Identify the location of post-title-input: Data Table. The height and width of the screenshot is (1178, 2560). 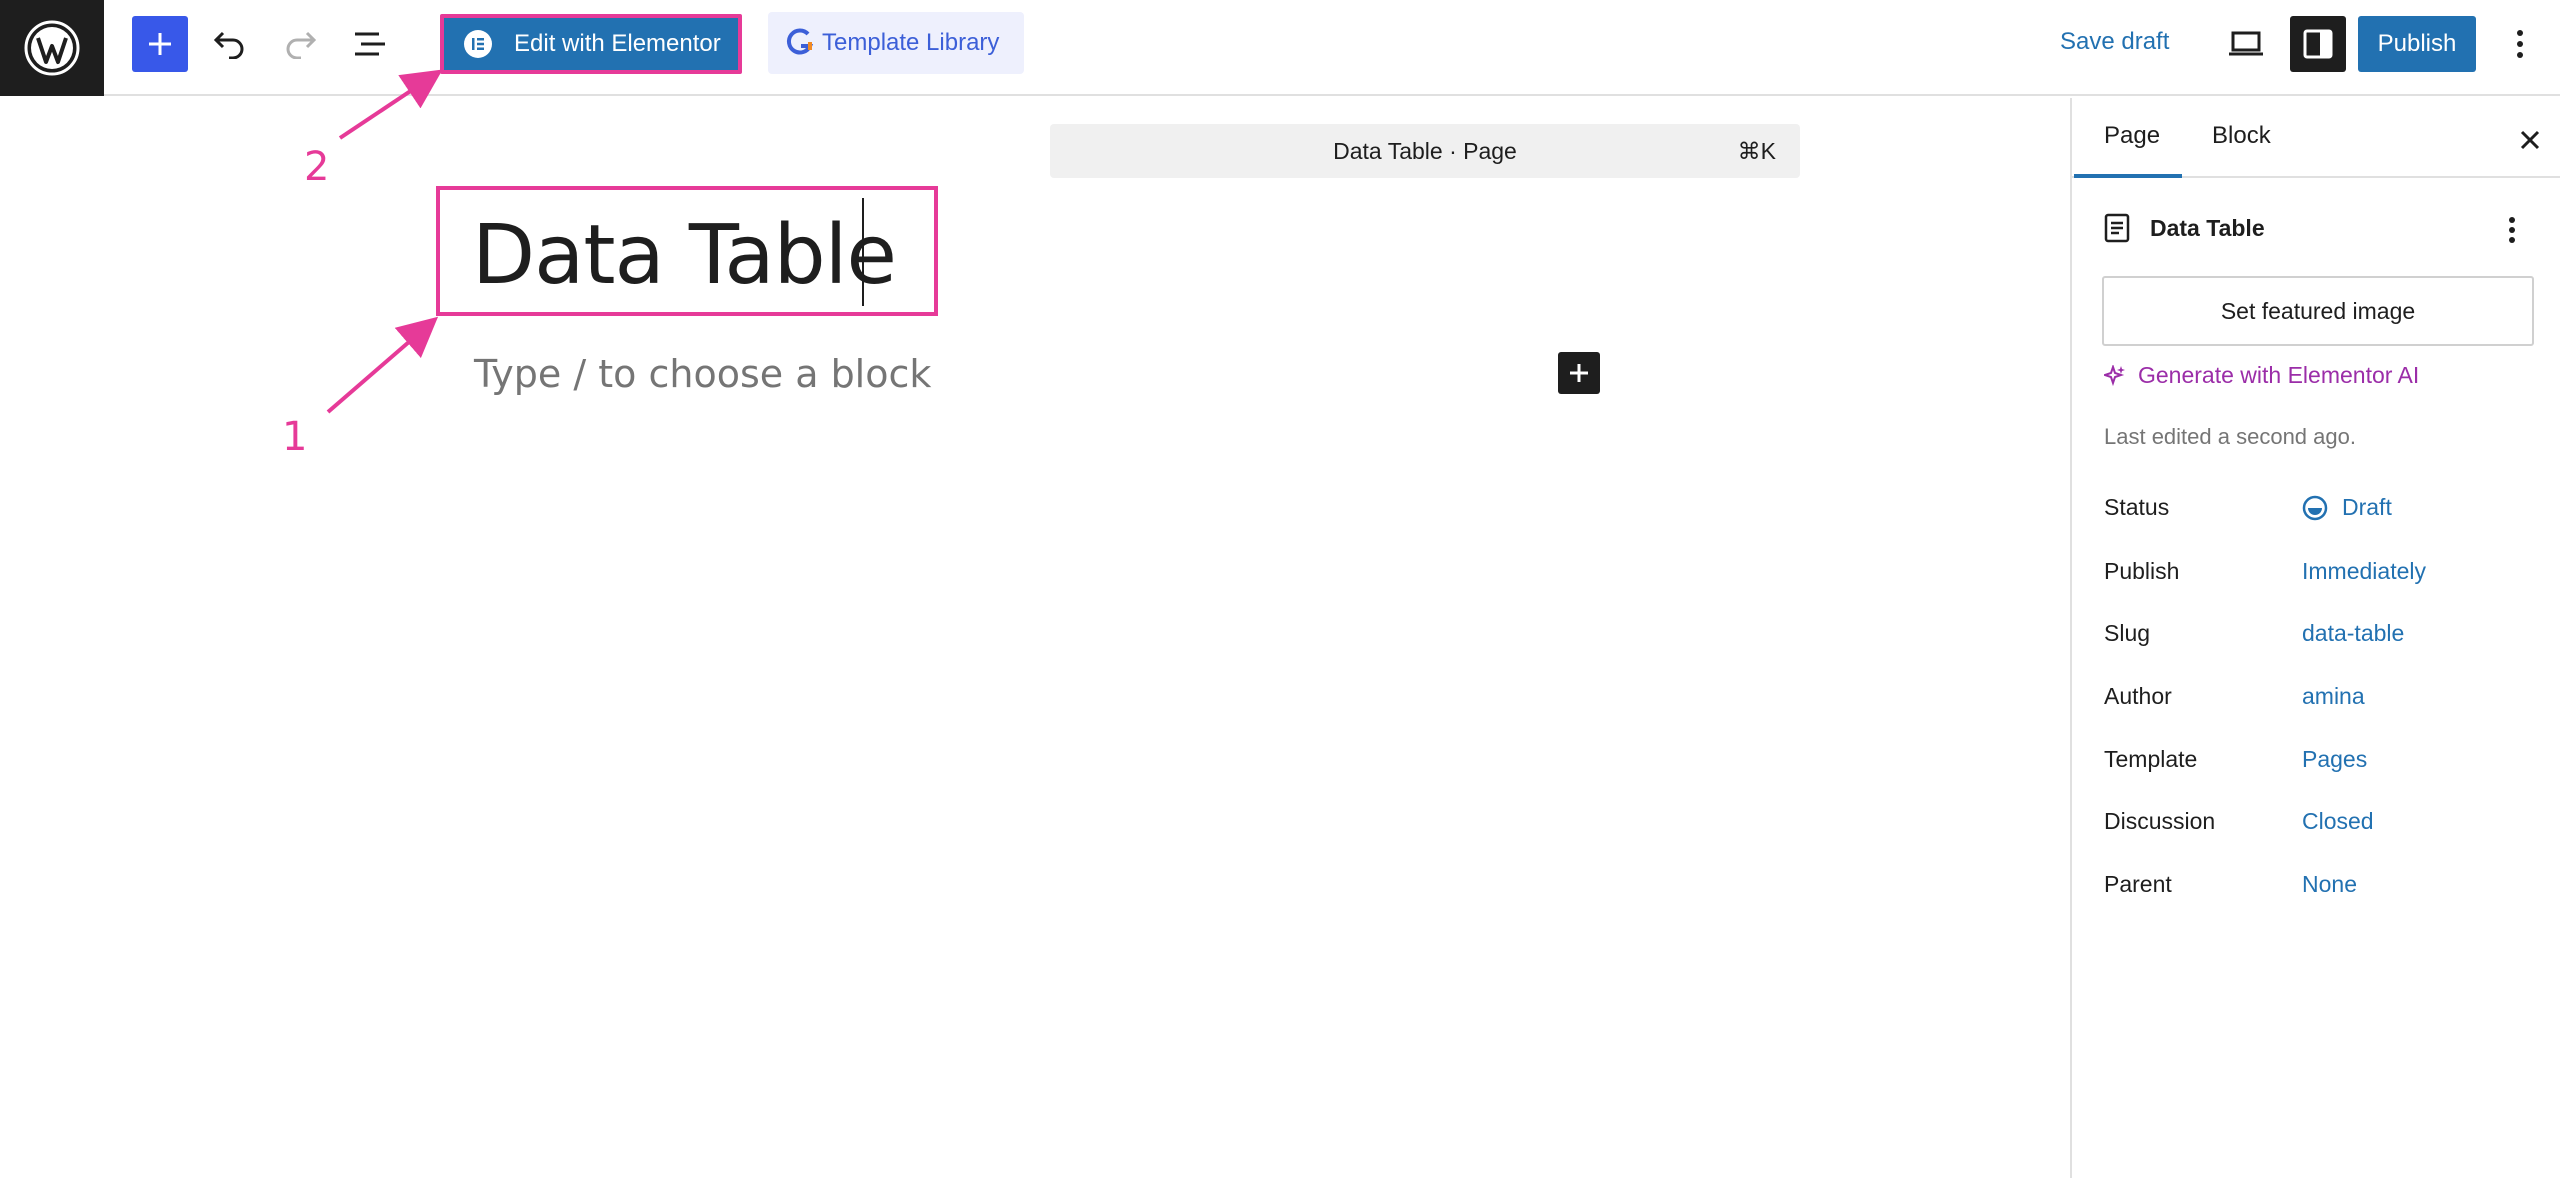
(684, 255).